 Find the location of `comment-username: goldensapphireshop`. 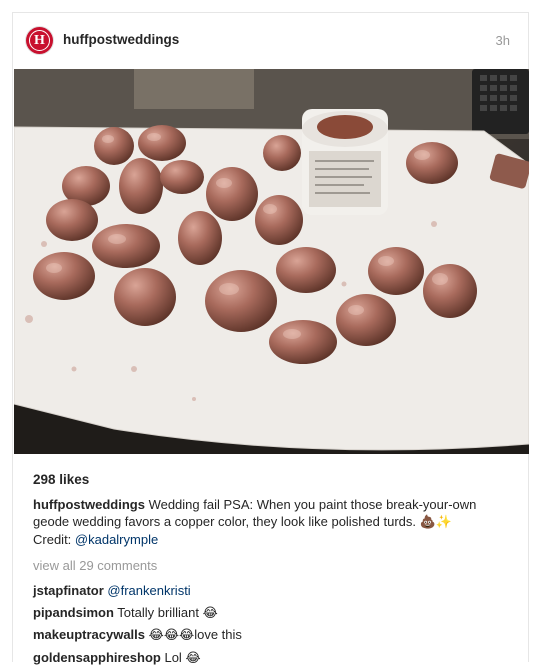

comment-username: goldensapphireshop is located at coordinates (97, 657).